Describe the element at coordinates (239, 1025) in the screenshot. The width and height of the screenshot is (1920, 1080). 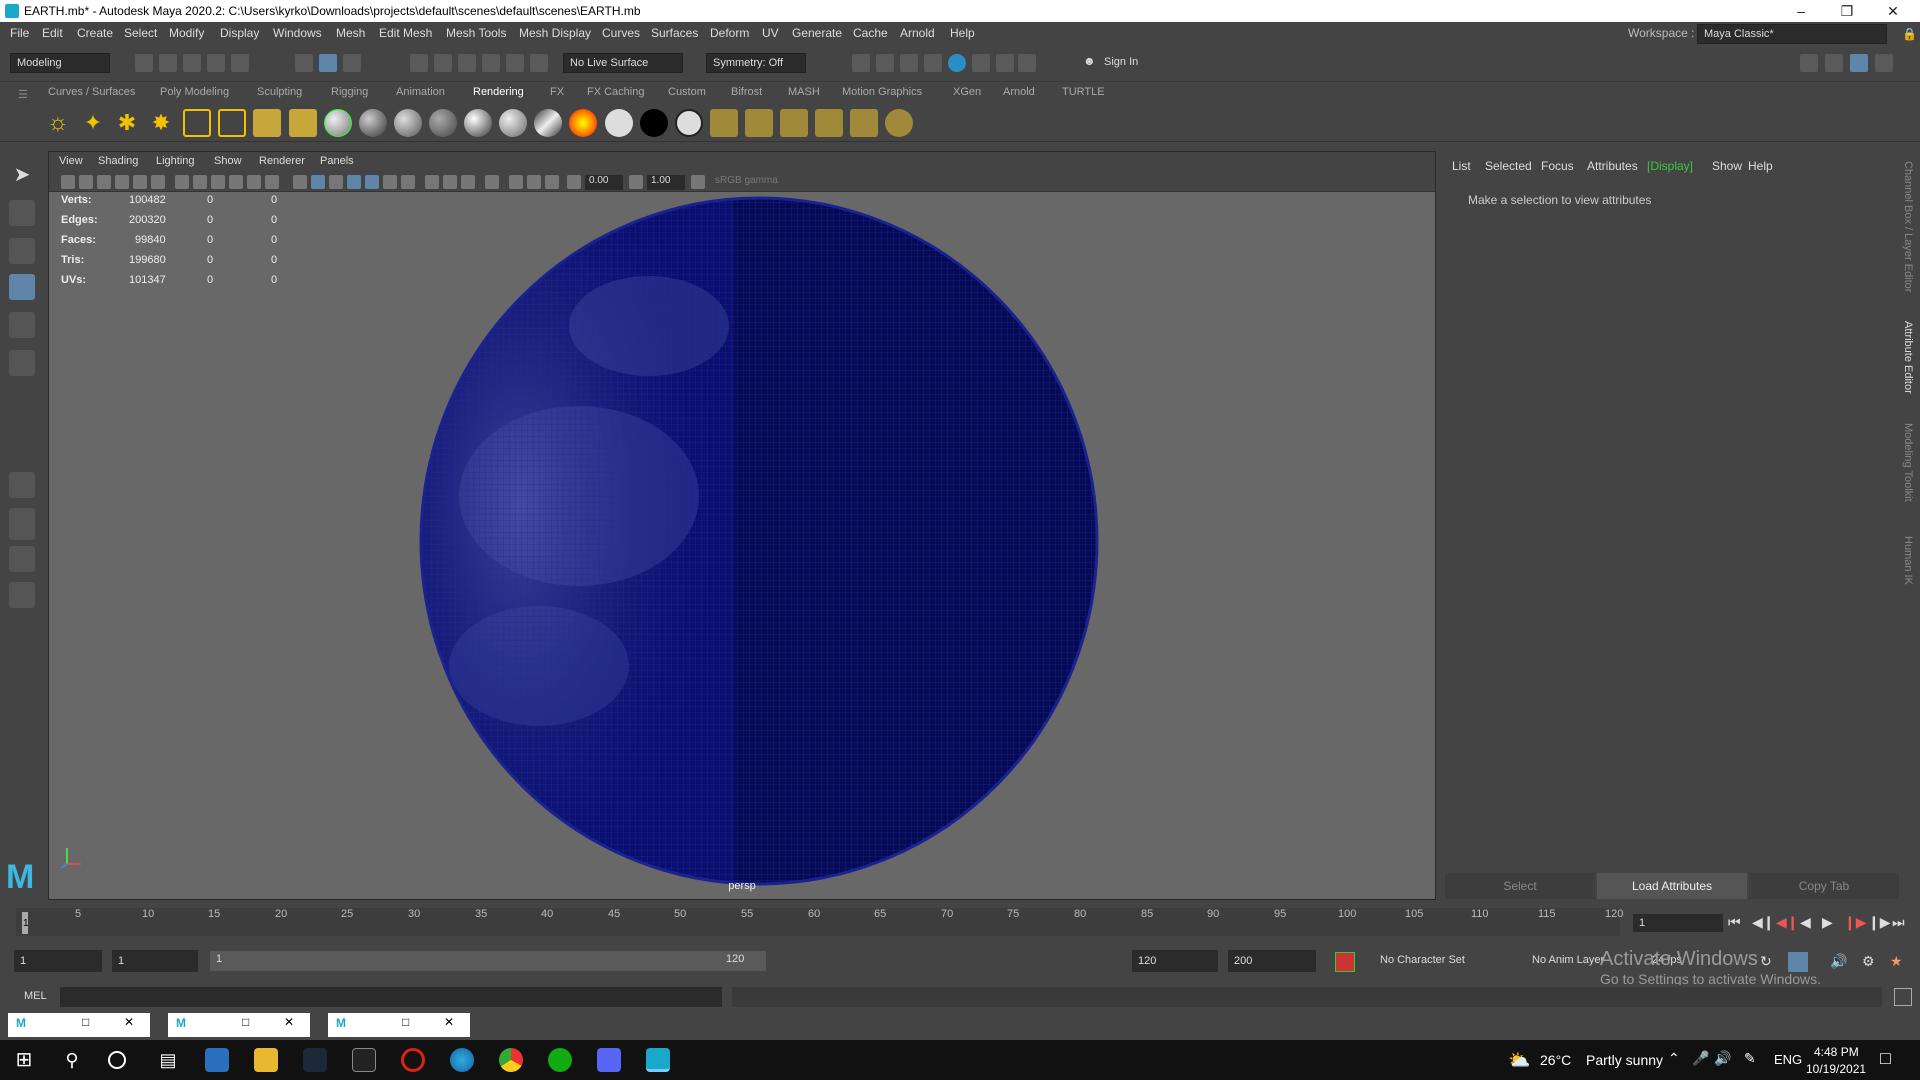
I see `minimized-window-2: M □ ✕` at that location.